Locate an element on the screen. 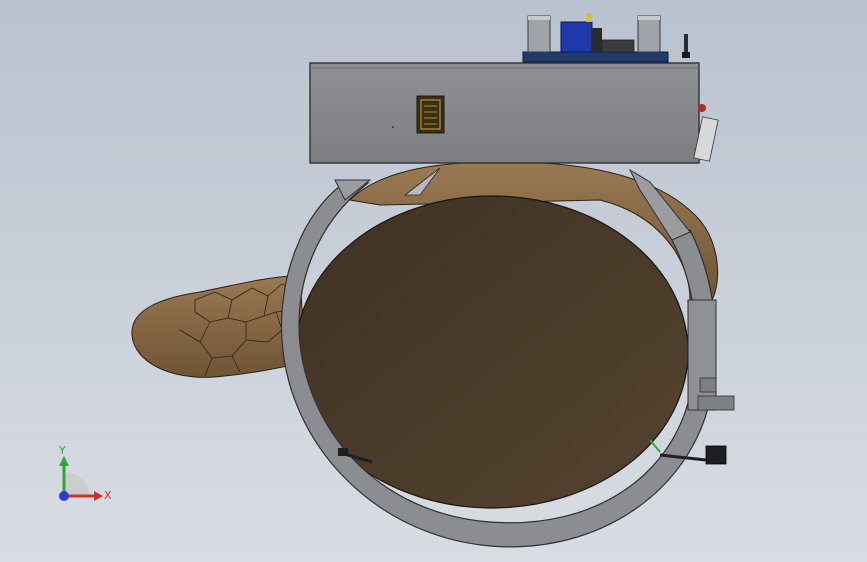 The width and height of the screenshot is (867, 562). capacitor-left is located at coordinates (539, 34).